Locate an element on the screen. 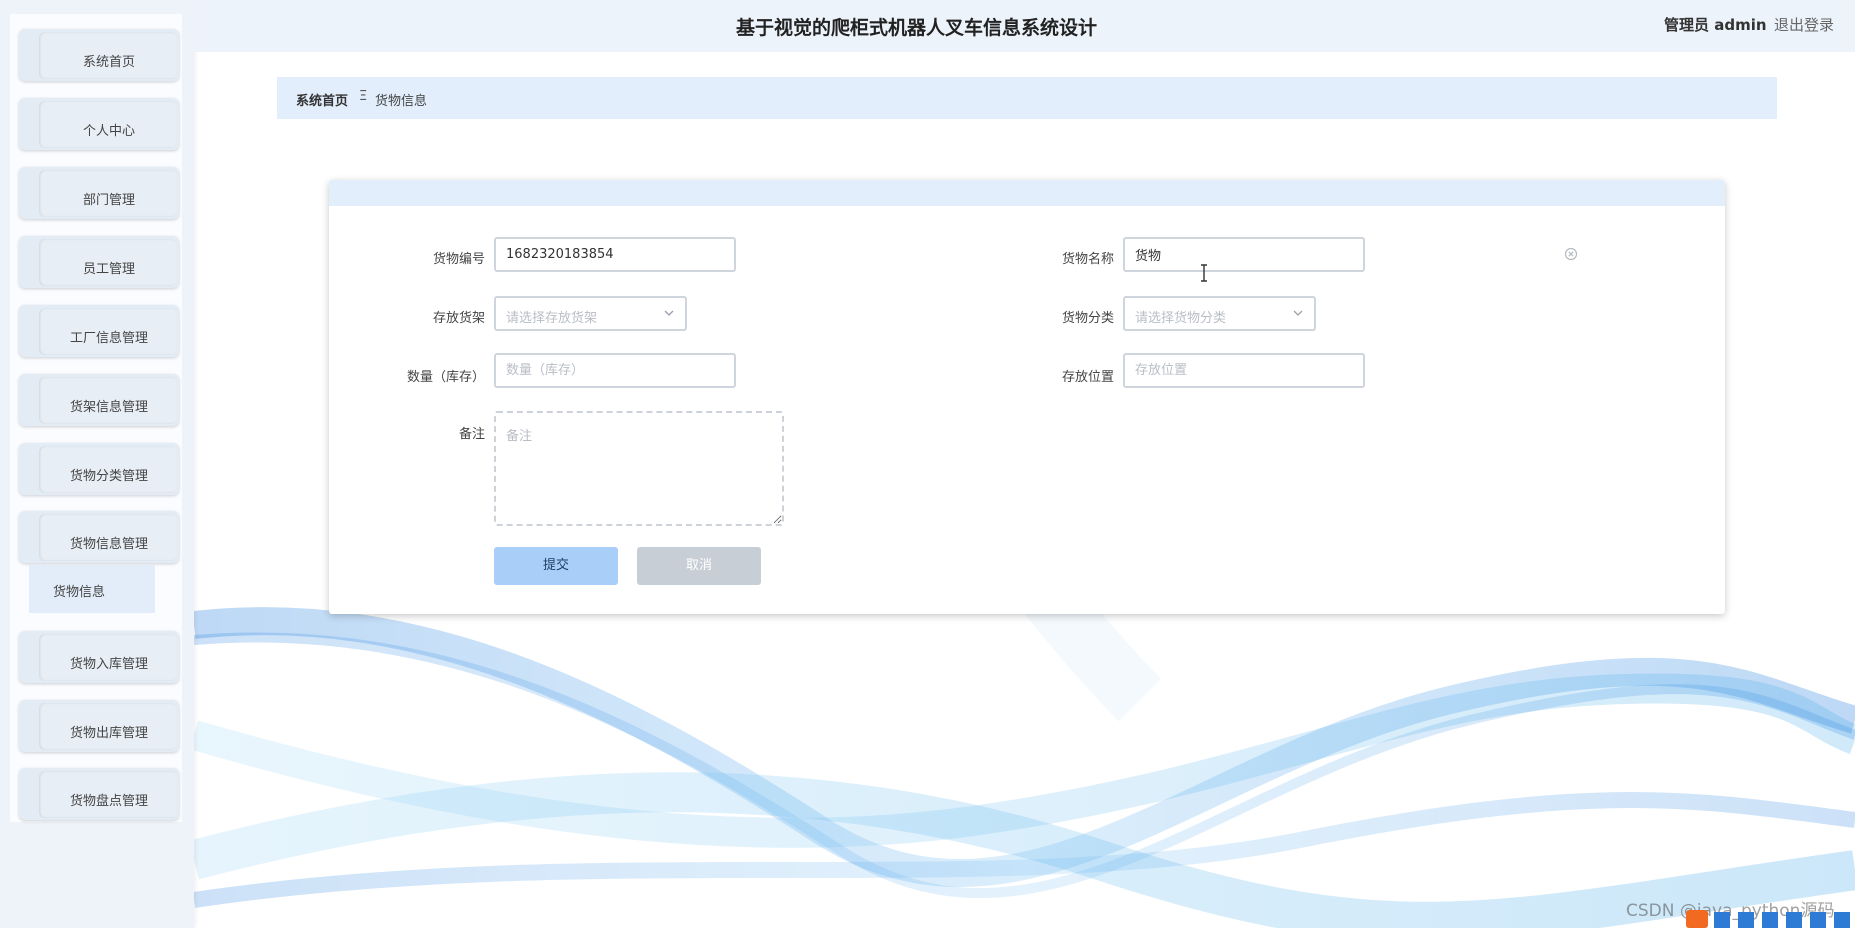  breadcrumb-separator: Ξ is located at coordinates (363, 96).